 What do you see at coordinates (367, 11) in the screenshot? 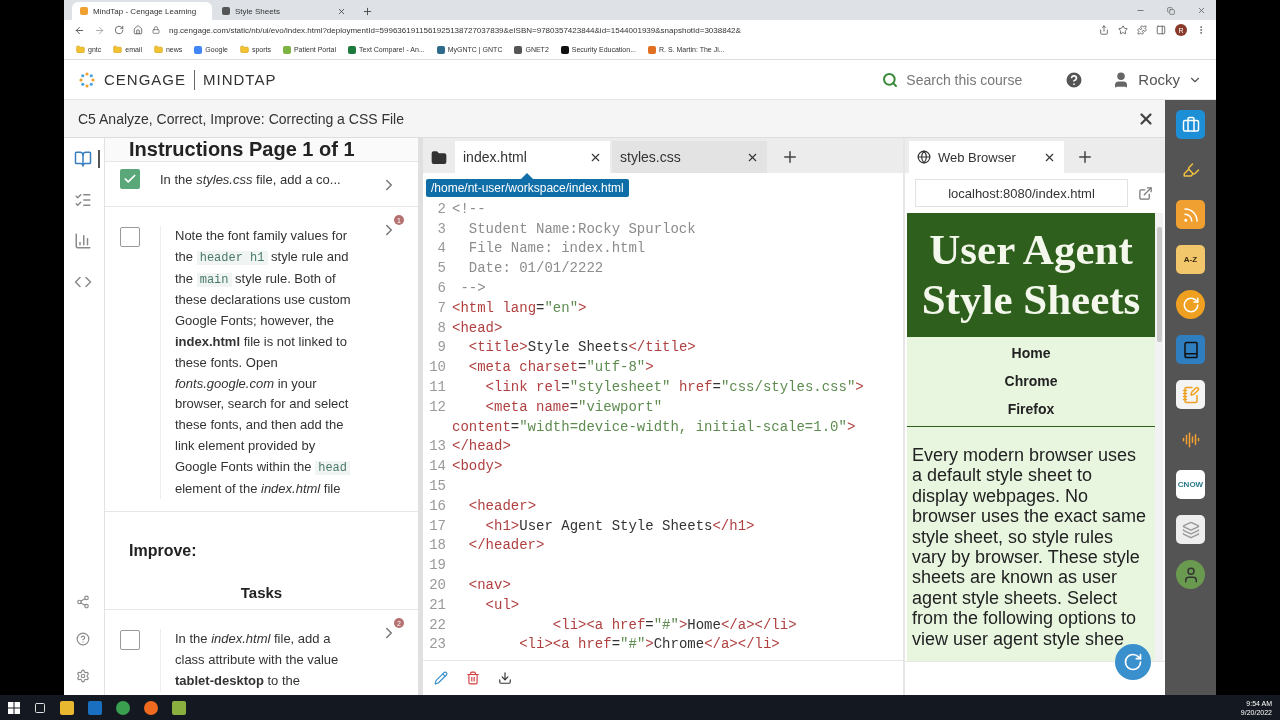
I see `new-tab-icon` at bounding box center [367, 11].